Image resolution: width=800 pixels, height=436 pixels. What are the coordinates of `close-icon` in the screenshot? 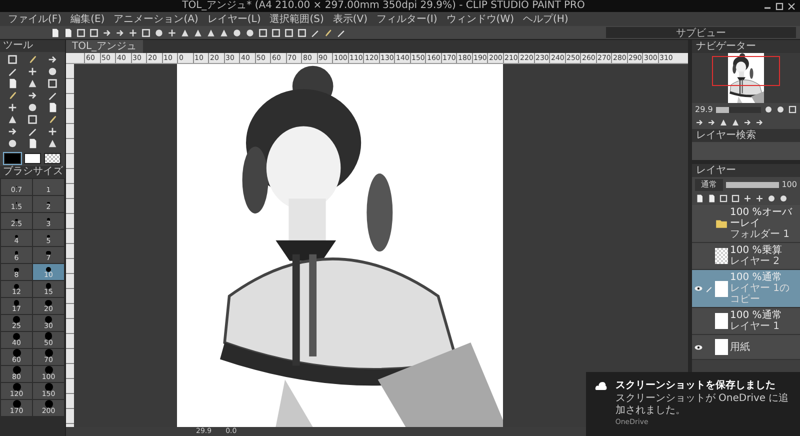 It's located at (791, 6).